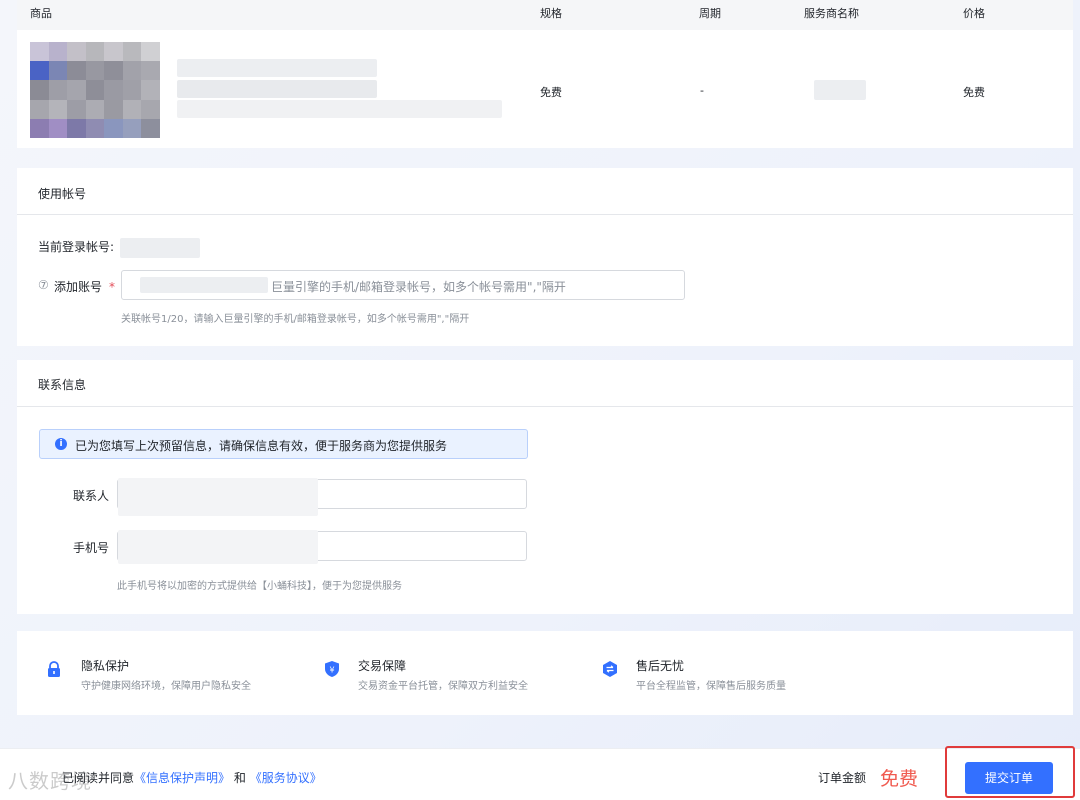 This screenshot has width=1080, height=800. What do you see at coordinates (418, 287) in the screenshot?
I see `add-account-placeholder: 巨量引擎的手机/邮箱登录帐号，如多个帐号需用","隔开` at bounding box center [418, 287].